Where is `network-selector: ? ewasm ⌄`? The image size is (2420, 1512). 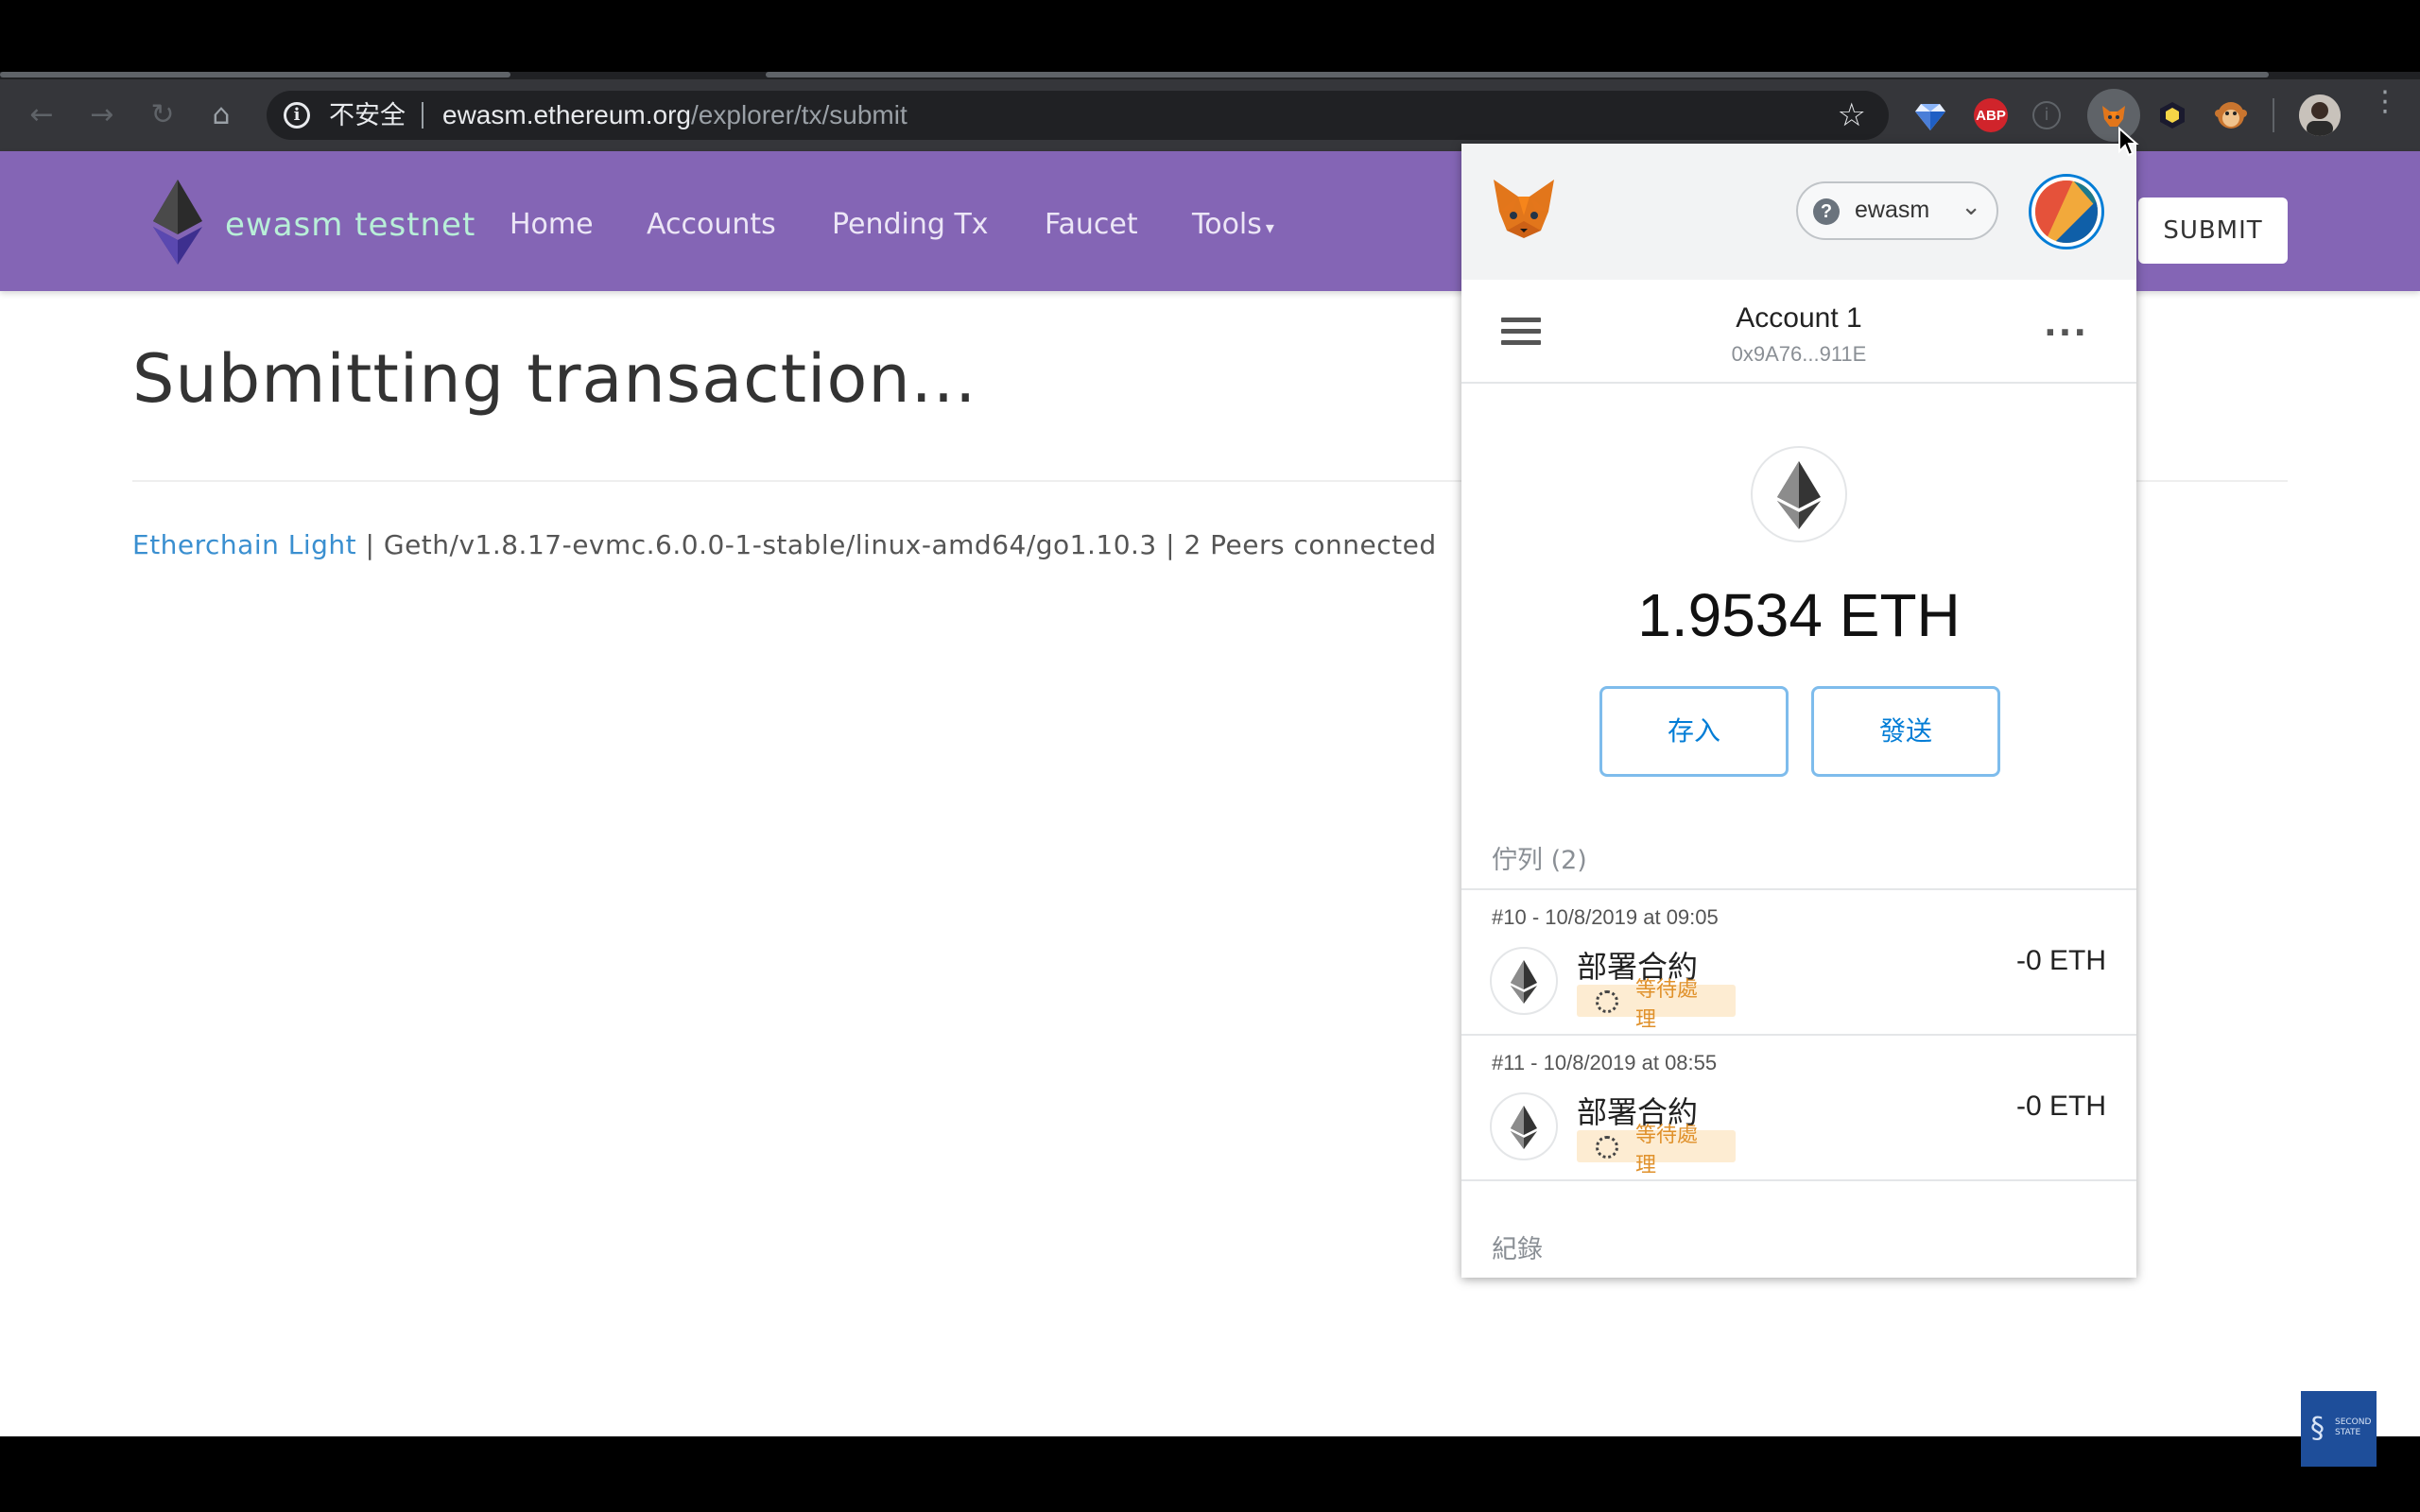 network-selector: ? ewasm ⌄ is located at coordinates (1897, 210).